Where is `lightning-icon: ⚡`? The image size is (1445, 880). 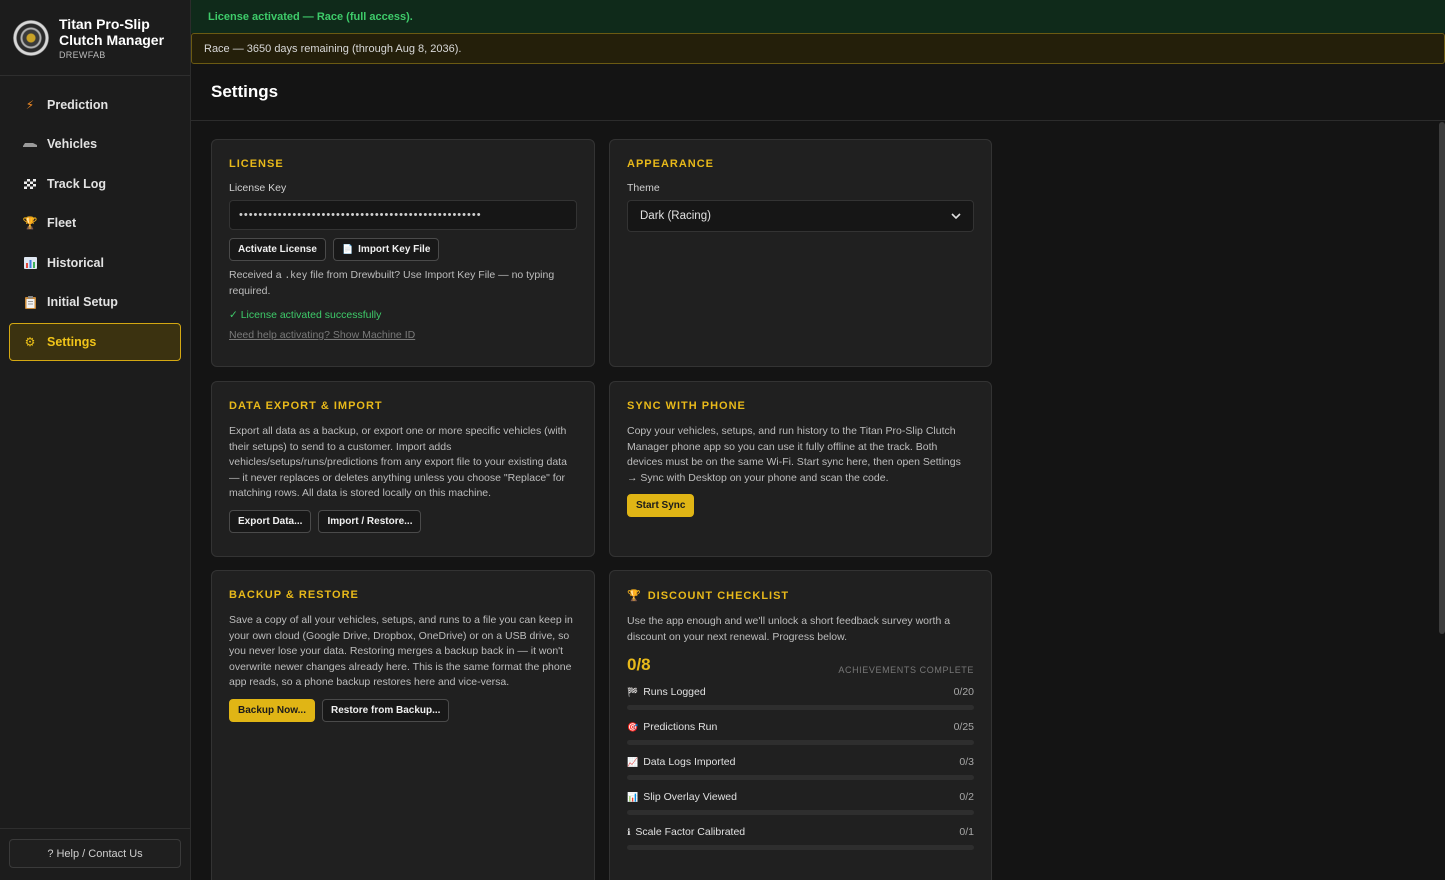 lightning-icon: ⚡ is located at coordinates (30, 104).